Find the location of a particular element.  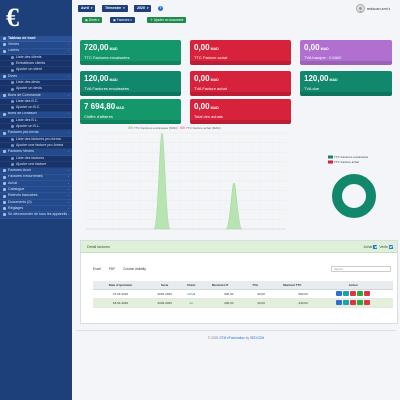

legend-label: TTC Facture achat (MAD) is located at coordinates (203, 128).